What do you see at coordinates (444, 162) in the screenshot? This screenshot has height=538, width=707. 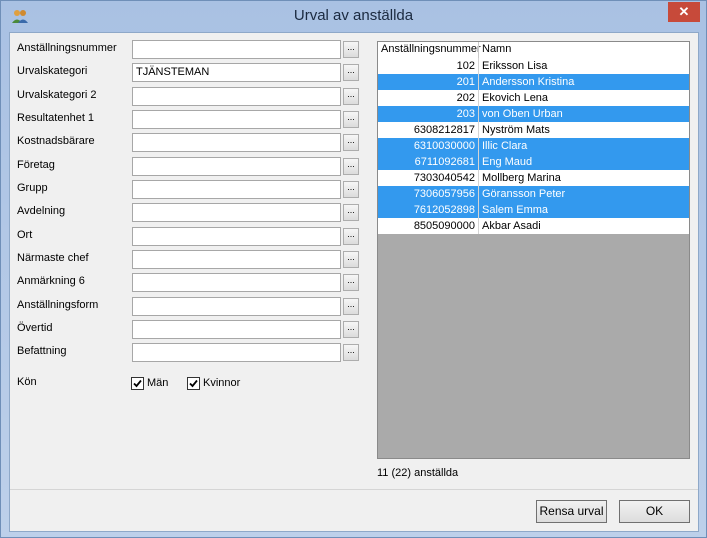 I see `employee-number-cell: 6711092681` at bounding box center [444, 162].